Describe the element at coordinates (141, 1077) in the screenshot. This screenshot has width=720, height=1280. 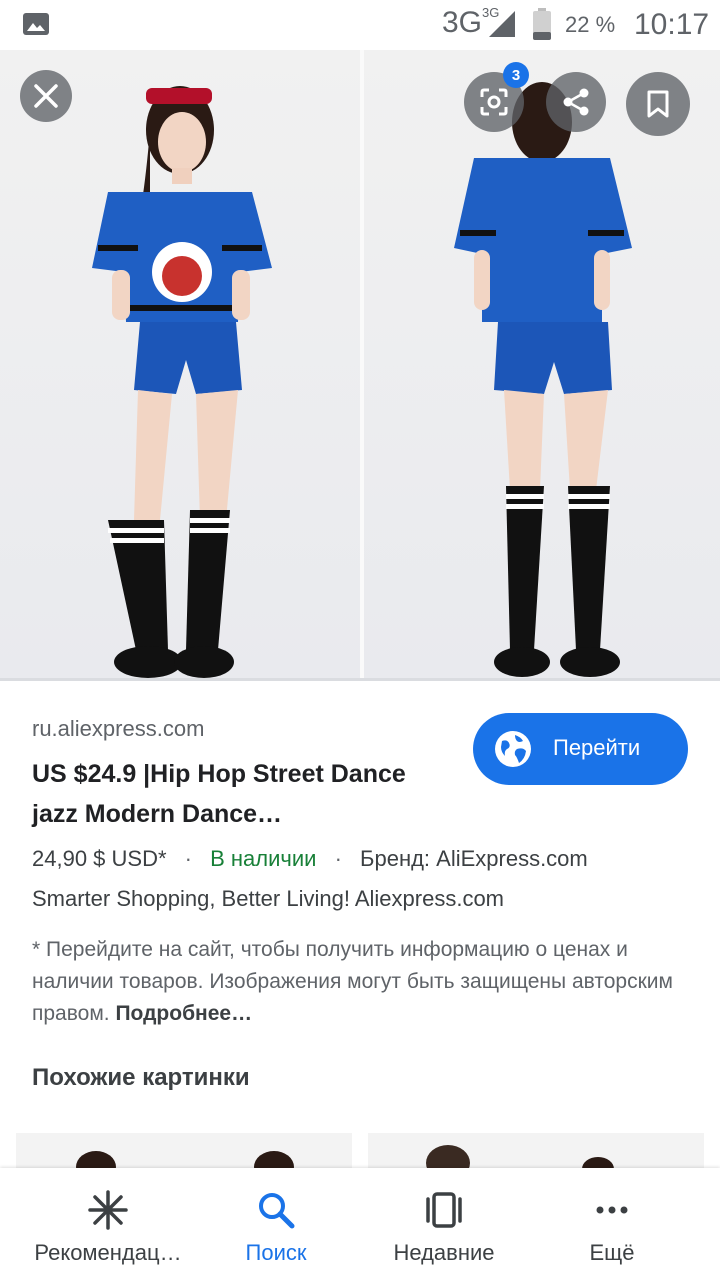
I see `similar-images-heading: Похожие картинки` at that location.